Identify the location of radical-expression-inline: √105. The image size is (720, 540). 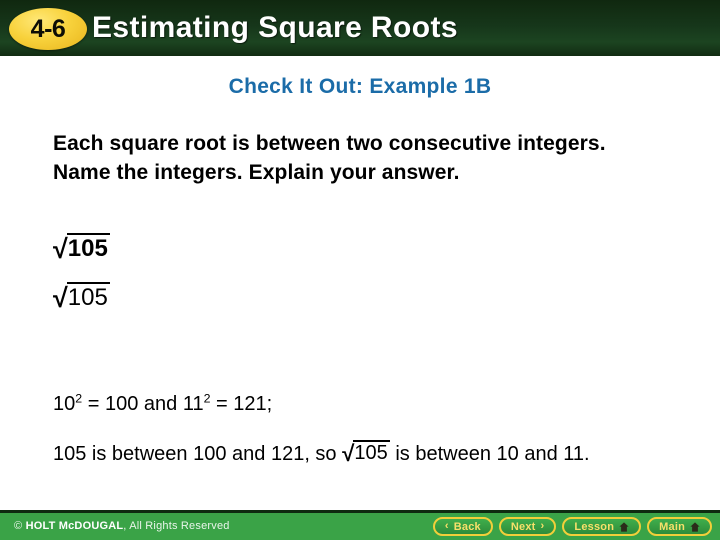
(366, 453).